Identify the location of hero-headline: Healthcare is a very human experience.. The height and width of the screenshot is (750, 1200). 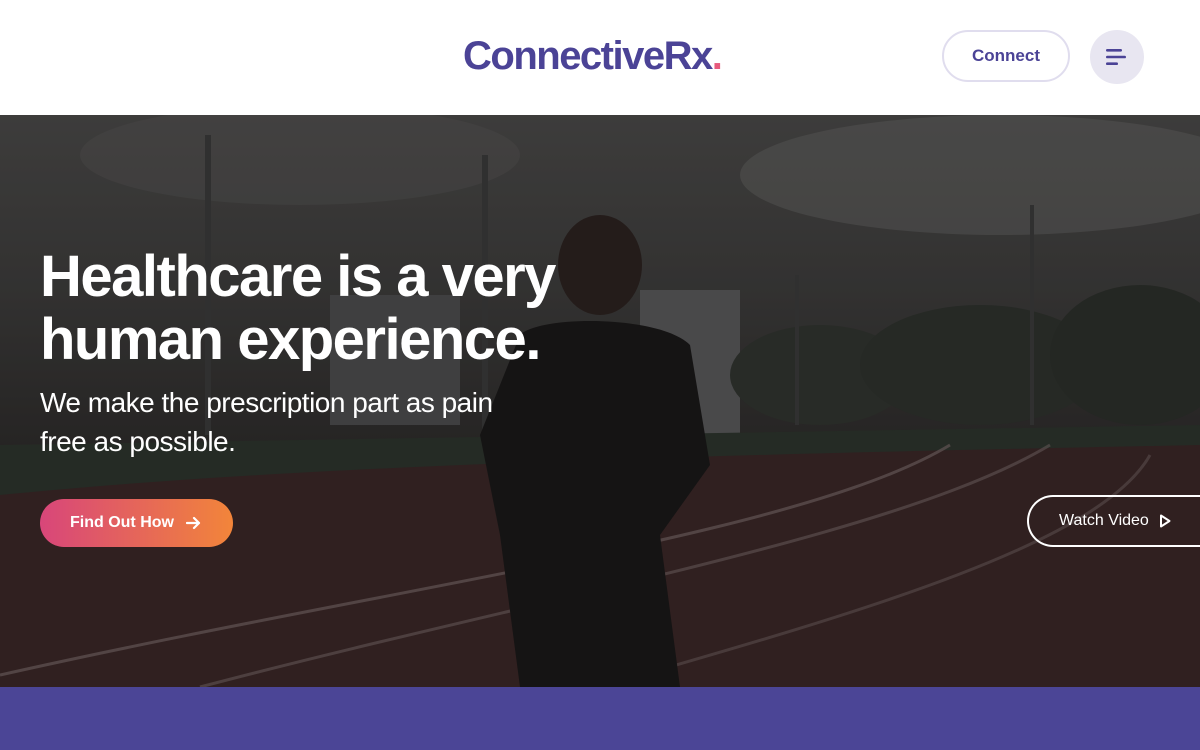
(298, 308).